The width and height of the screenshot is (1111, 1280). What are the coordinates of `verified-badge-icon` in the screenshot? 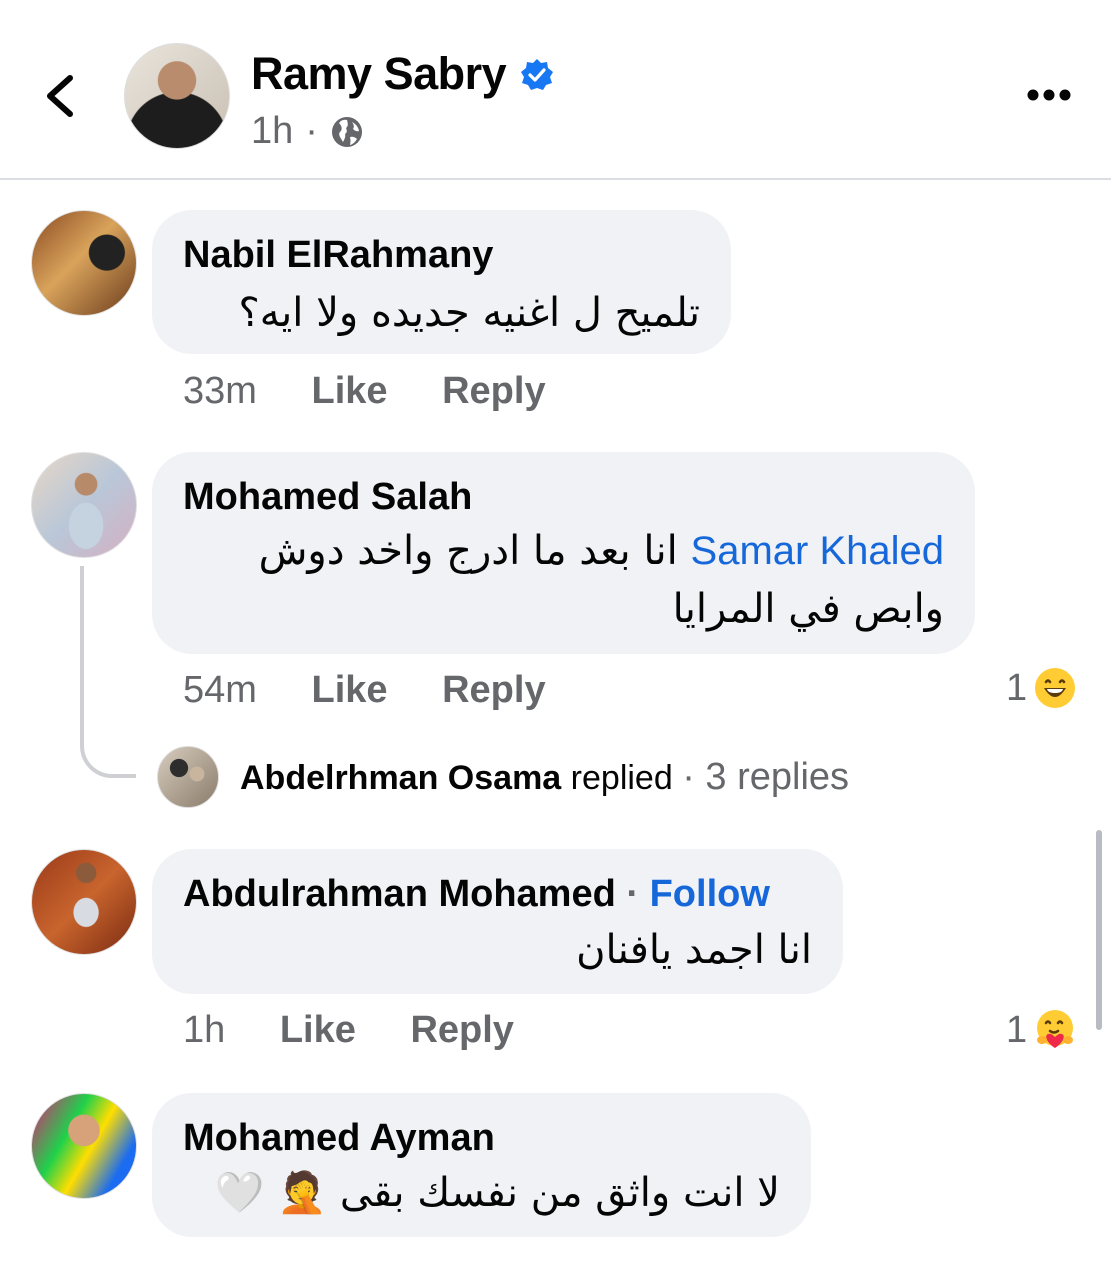 It's located at (537, 74).